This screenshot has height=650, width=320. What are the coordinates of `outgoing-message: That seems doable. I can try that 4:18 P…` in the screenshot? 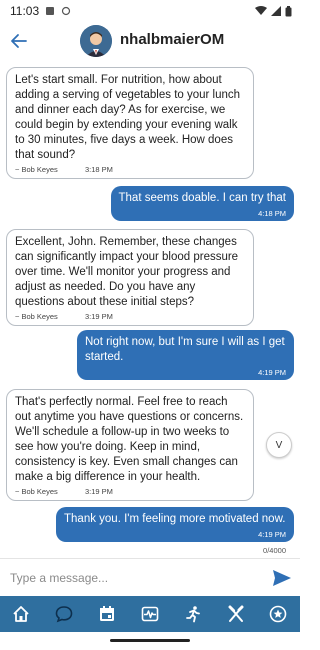 It's located at (202, 203).